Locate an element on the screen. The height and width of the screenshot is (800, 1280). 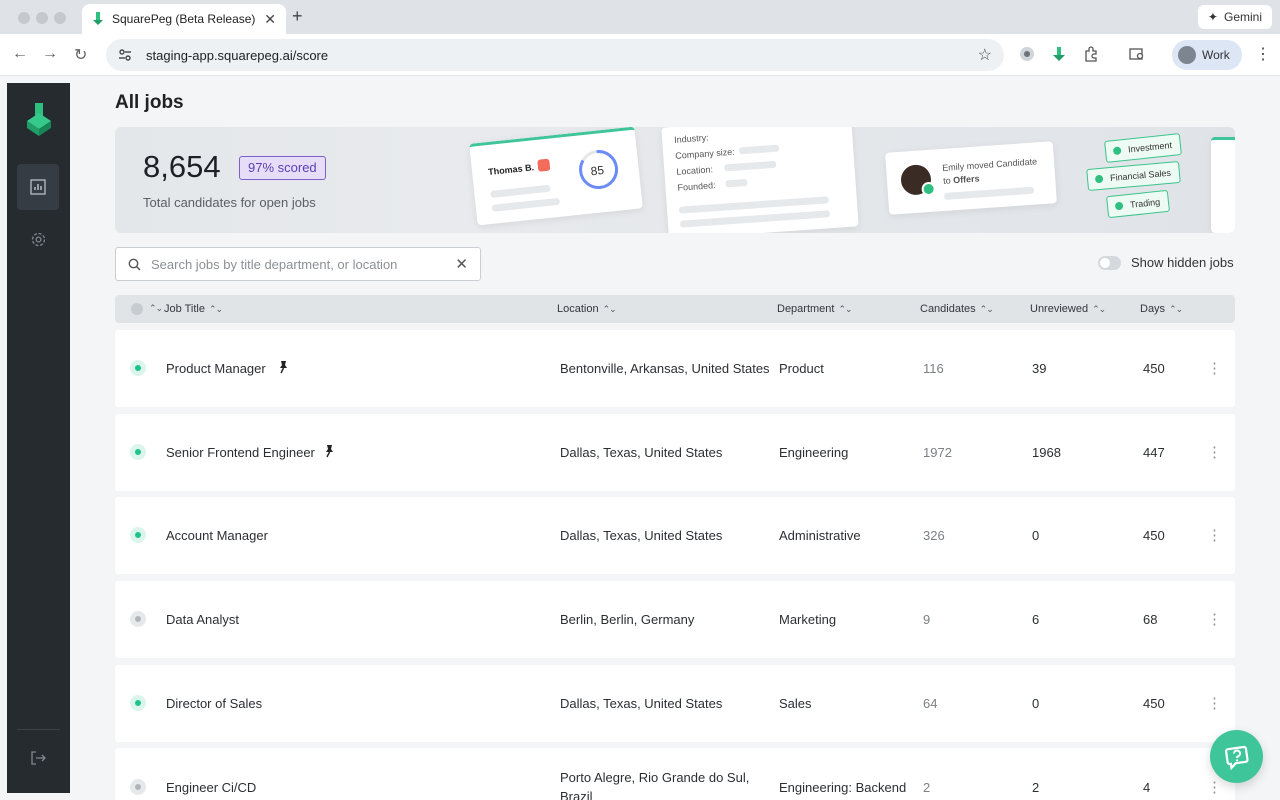
tab-title: SquarePeg (Beta Release) is located at coordinates (184, 19).